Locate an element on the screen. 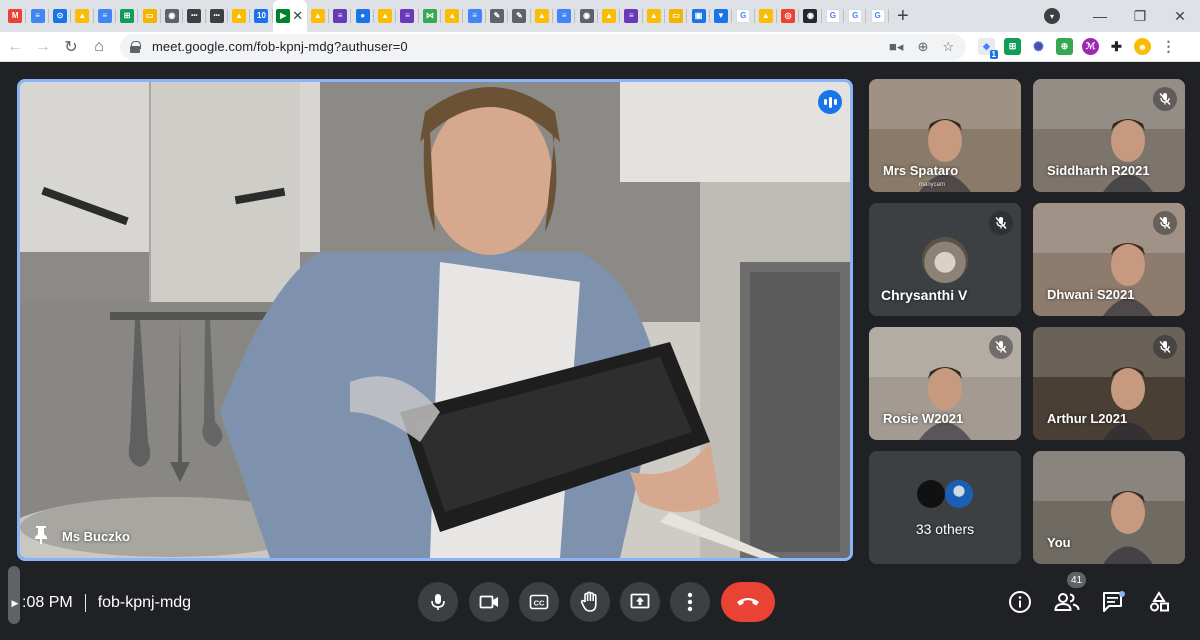 The height and width of the screenshot is (640, 1200). tab-tool-icon: ✎ is located at coordinates (497, 16).